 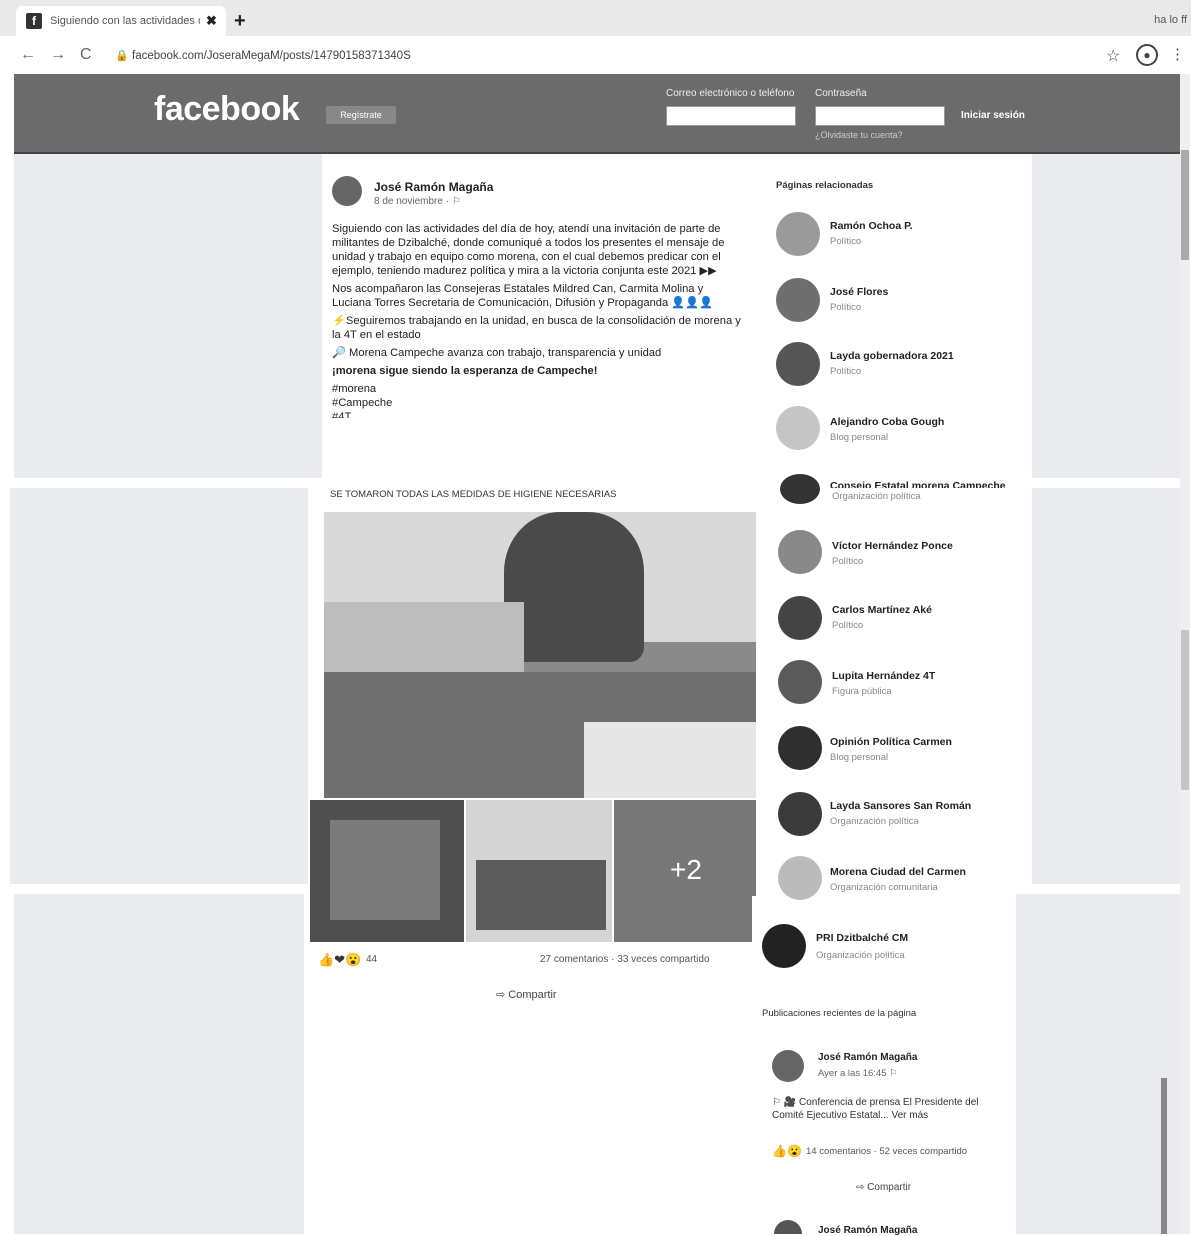 I want to click on related-page-name: Lupita Hernández 4T, so click(x=883, y=676).